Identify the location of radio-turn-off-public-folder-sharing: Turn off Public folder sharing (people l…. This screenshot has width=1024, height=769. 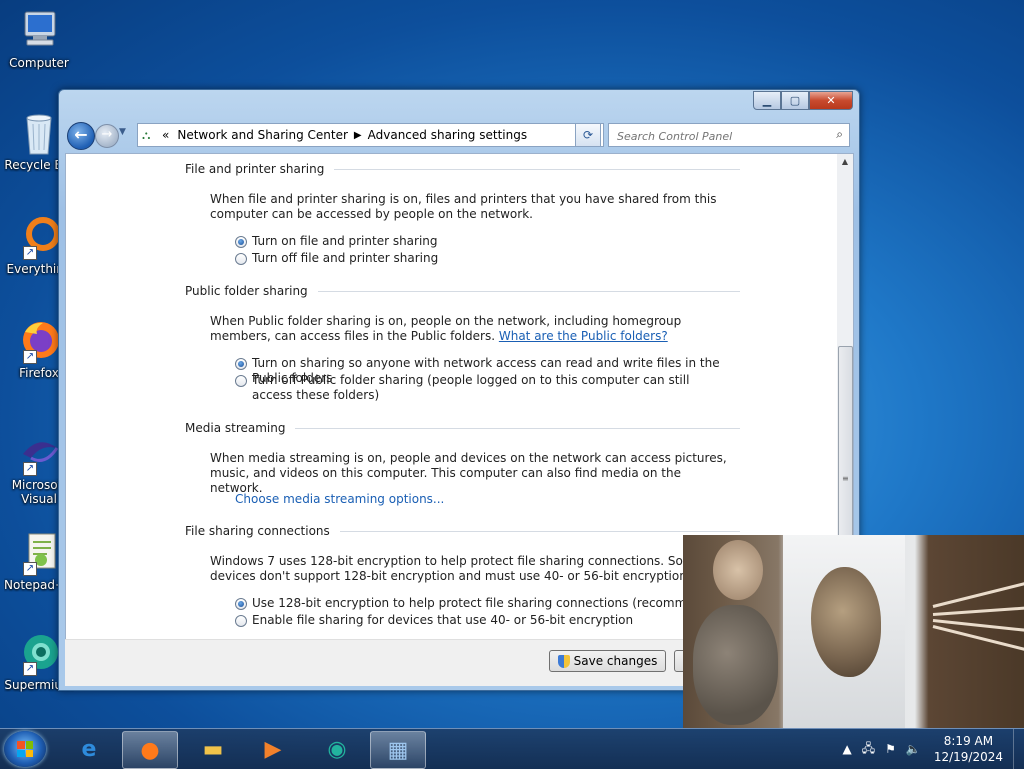
(480, 388).